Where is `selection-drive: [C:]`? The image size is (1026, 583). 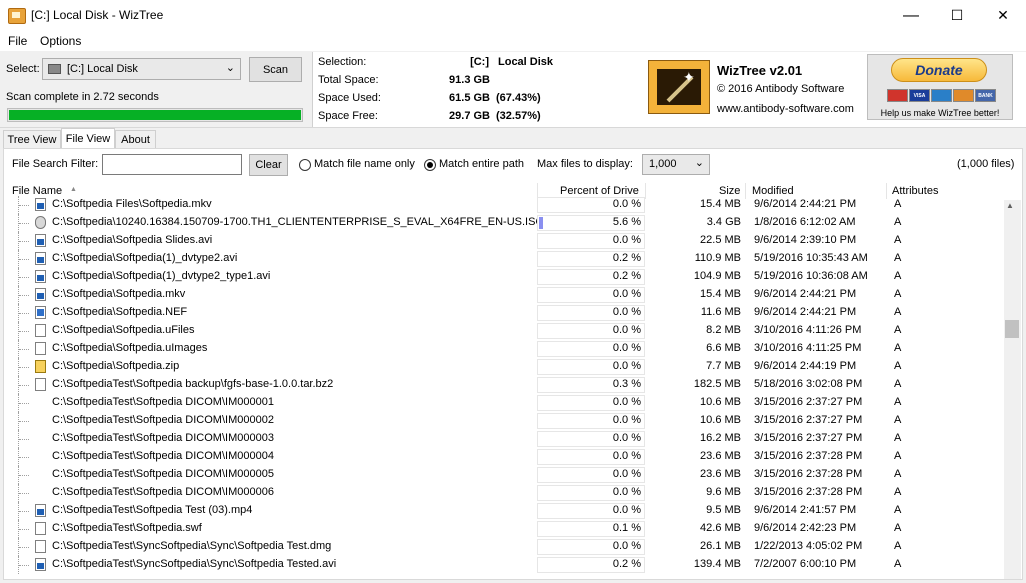
selection-drive: [C:] is located at coordinates (479, 62).